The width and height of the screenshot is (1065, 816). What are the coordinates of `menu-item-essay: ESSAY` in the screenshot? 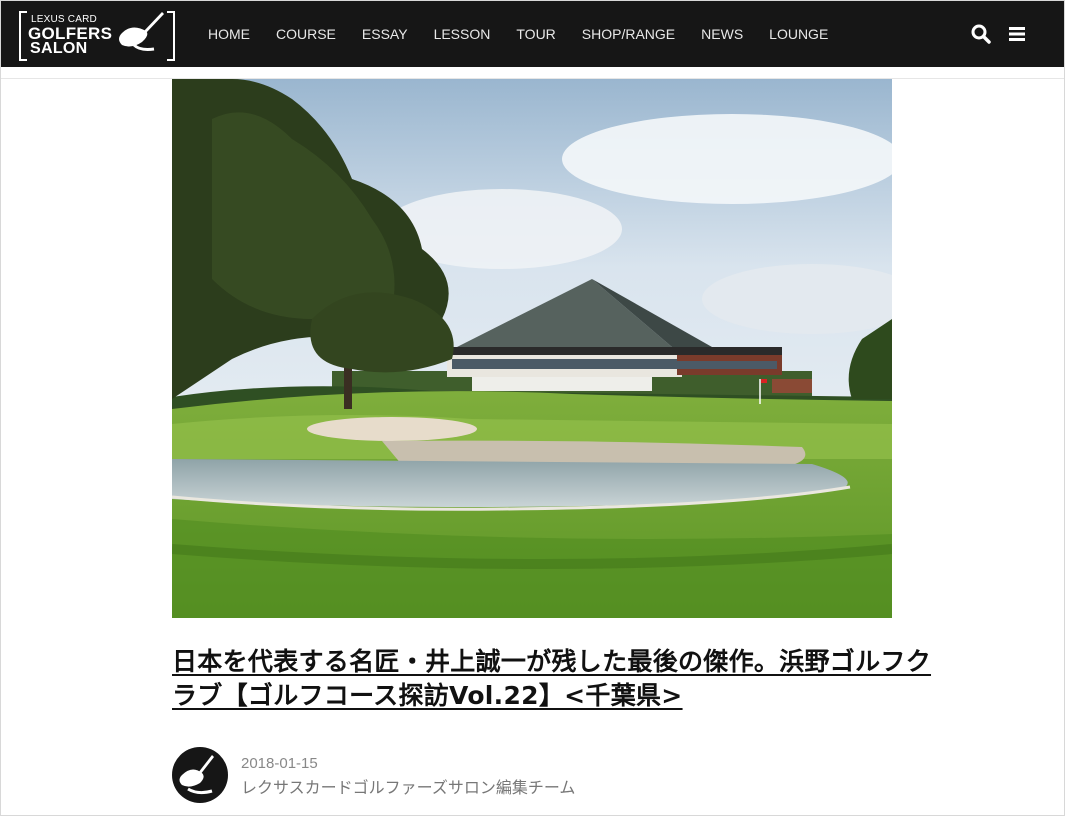 It's located at (385, 34).